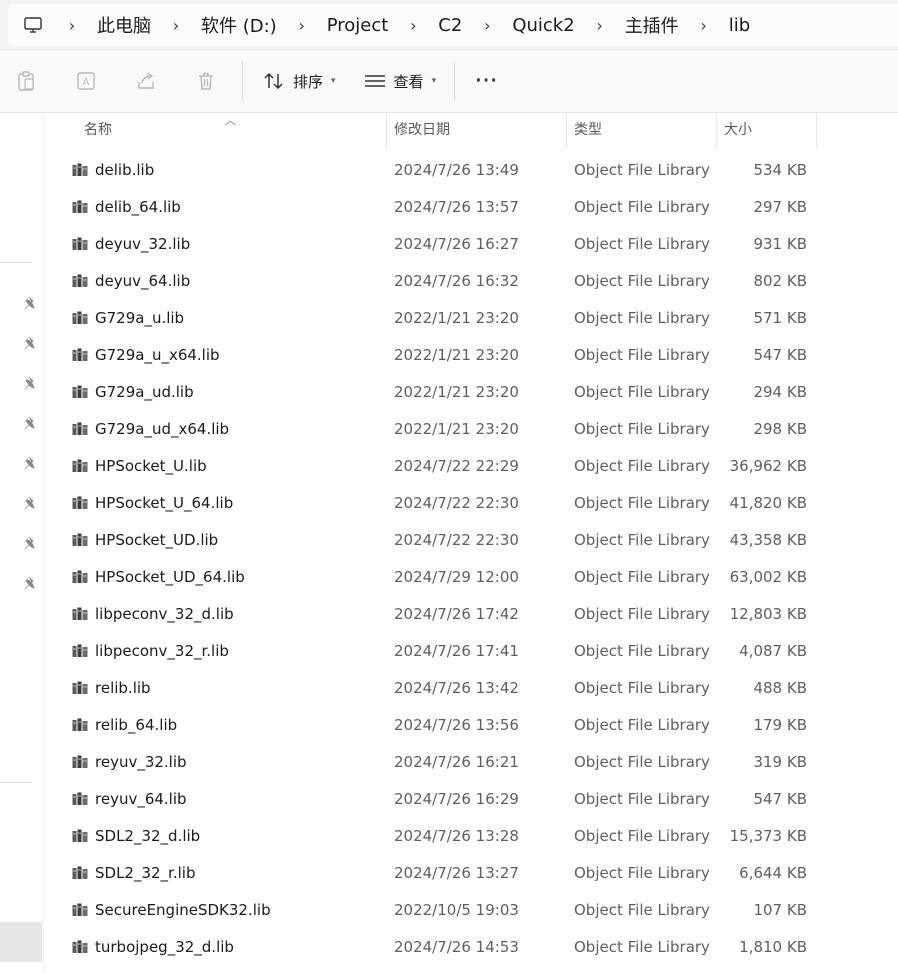 This screenshot has height=973, width=898. What do you see at coordinates (780, 799) in the screenshot?
I see `file-size: 547 KB` at bounding box center [780, 799].